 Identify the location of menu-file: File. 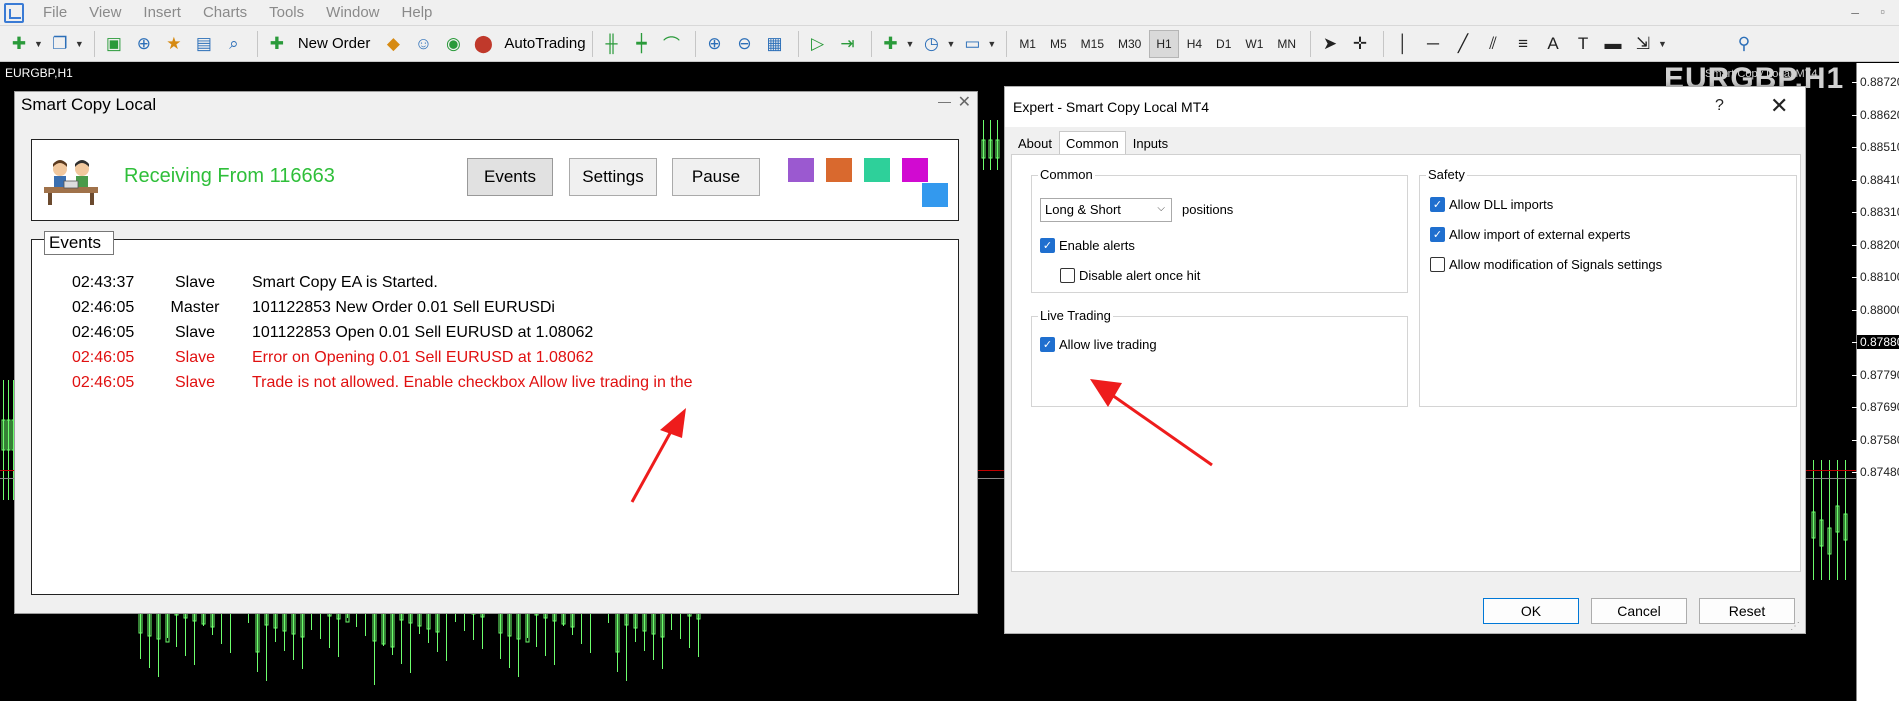
(55, 12).